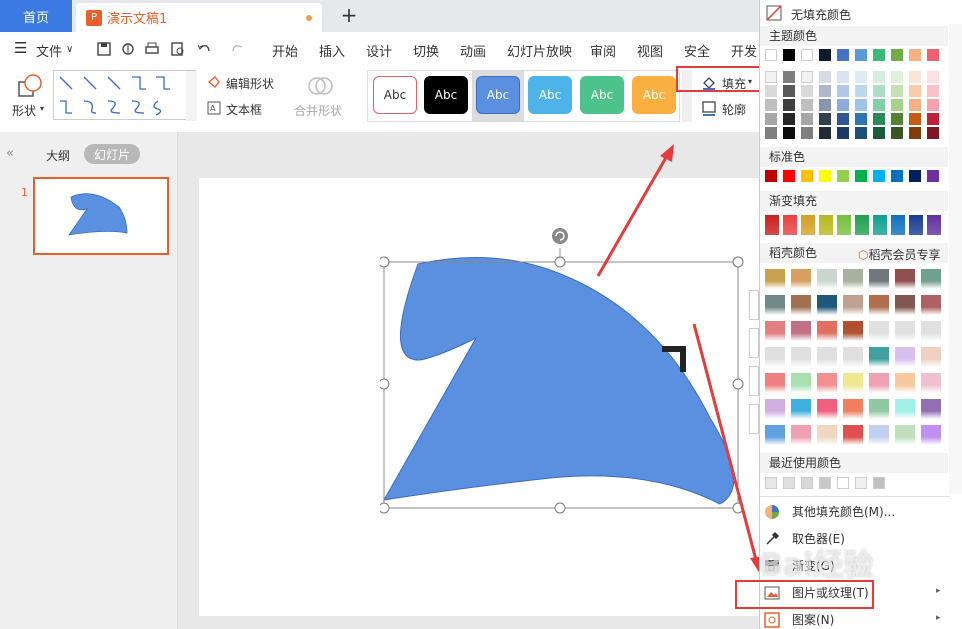 This screenshot has height=629, width=962. Describe the element at coordinates (744, 50) in the screenshot. I see `menu-developer: 开发` at that location.